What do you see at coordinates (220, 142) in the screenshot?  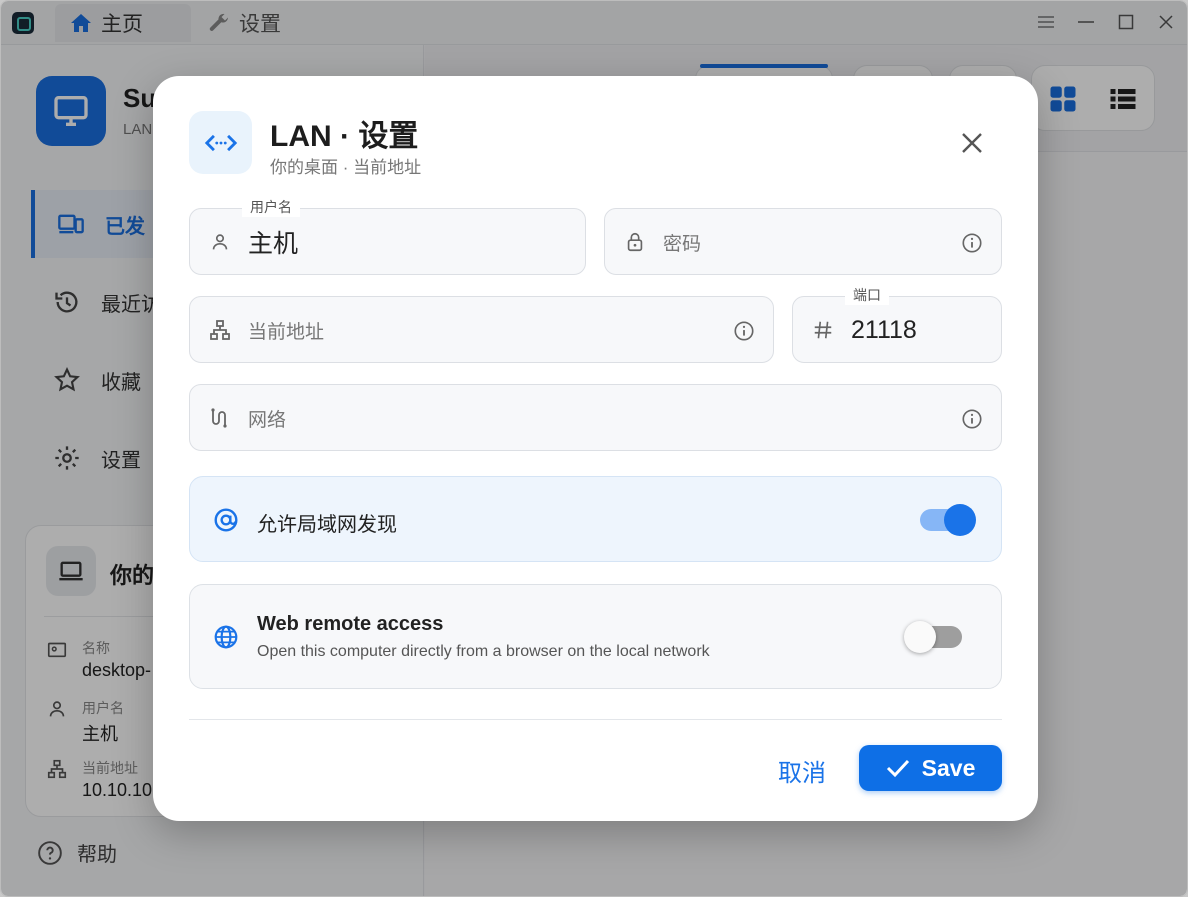 I see `code-arrows-icon` at bounding box center [220, 142].